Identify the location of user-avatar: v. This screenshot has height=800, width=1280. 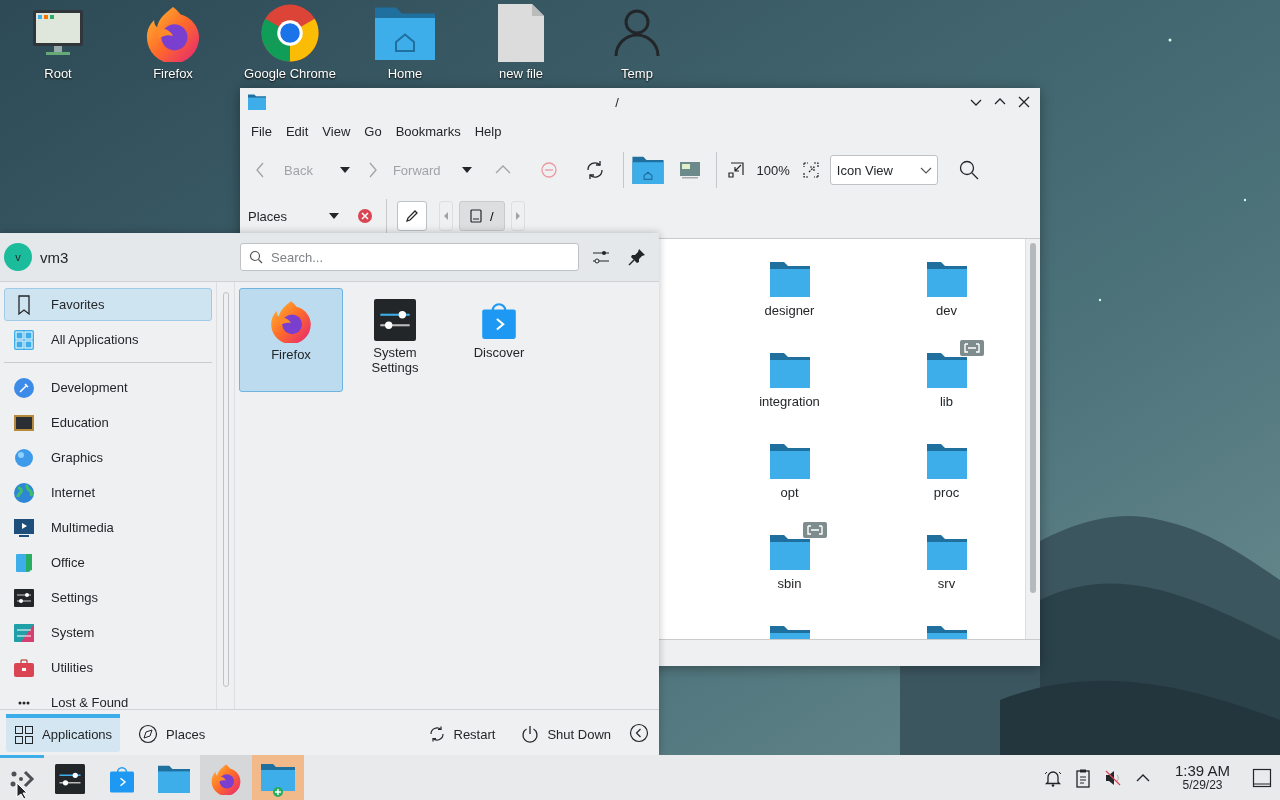
(18, 257).